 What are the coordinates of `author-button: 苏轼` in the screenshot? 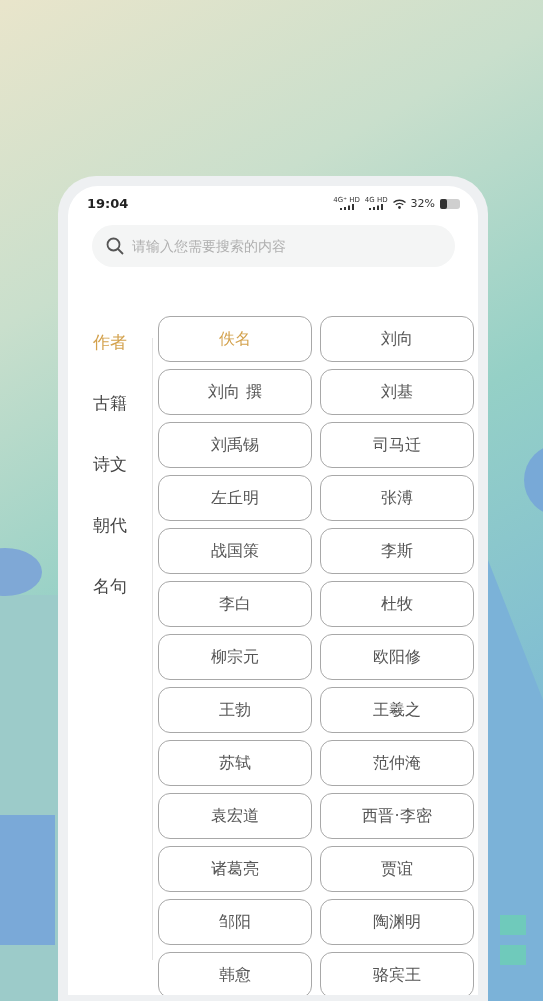 It's located at (235, 763).